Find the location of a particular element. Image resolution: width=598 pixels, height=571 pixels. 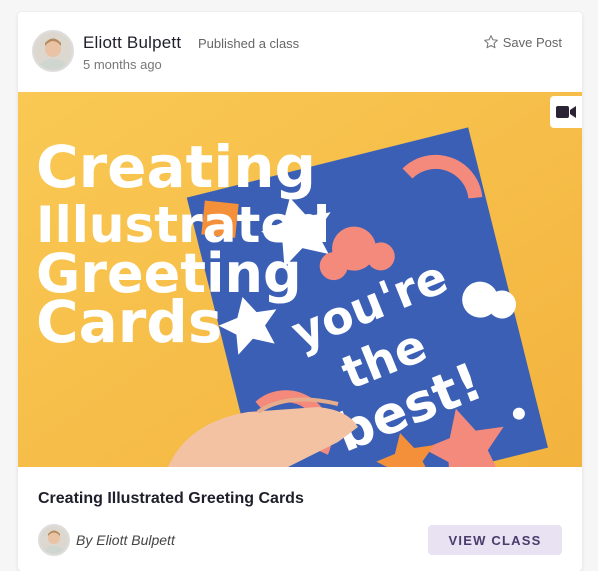

post-footer: By Eliott Bulpett VIEW CLASS is located at coordinates (300, 540).